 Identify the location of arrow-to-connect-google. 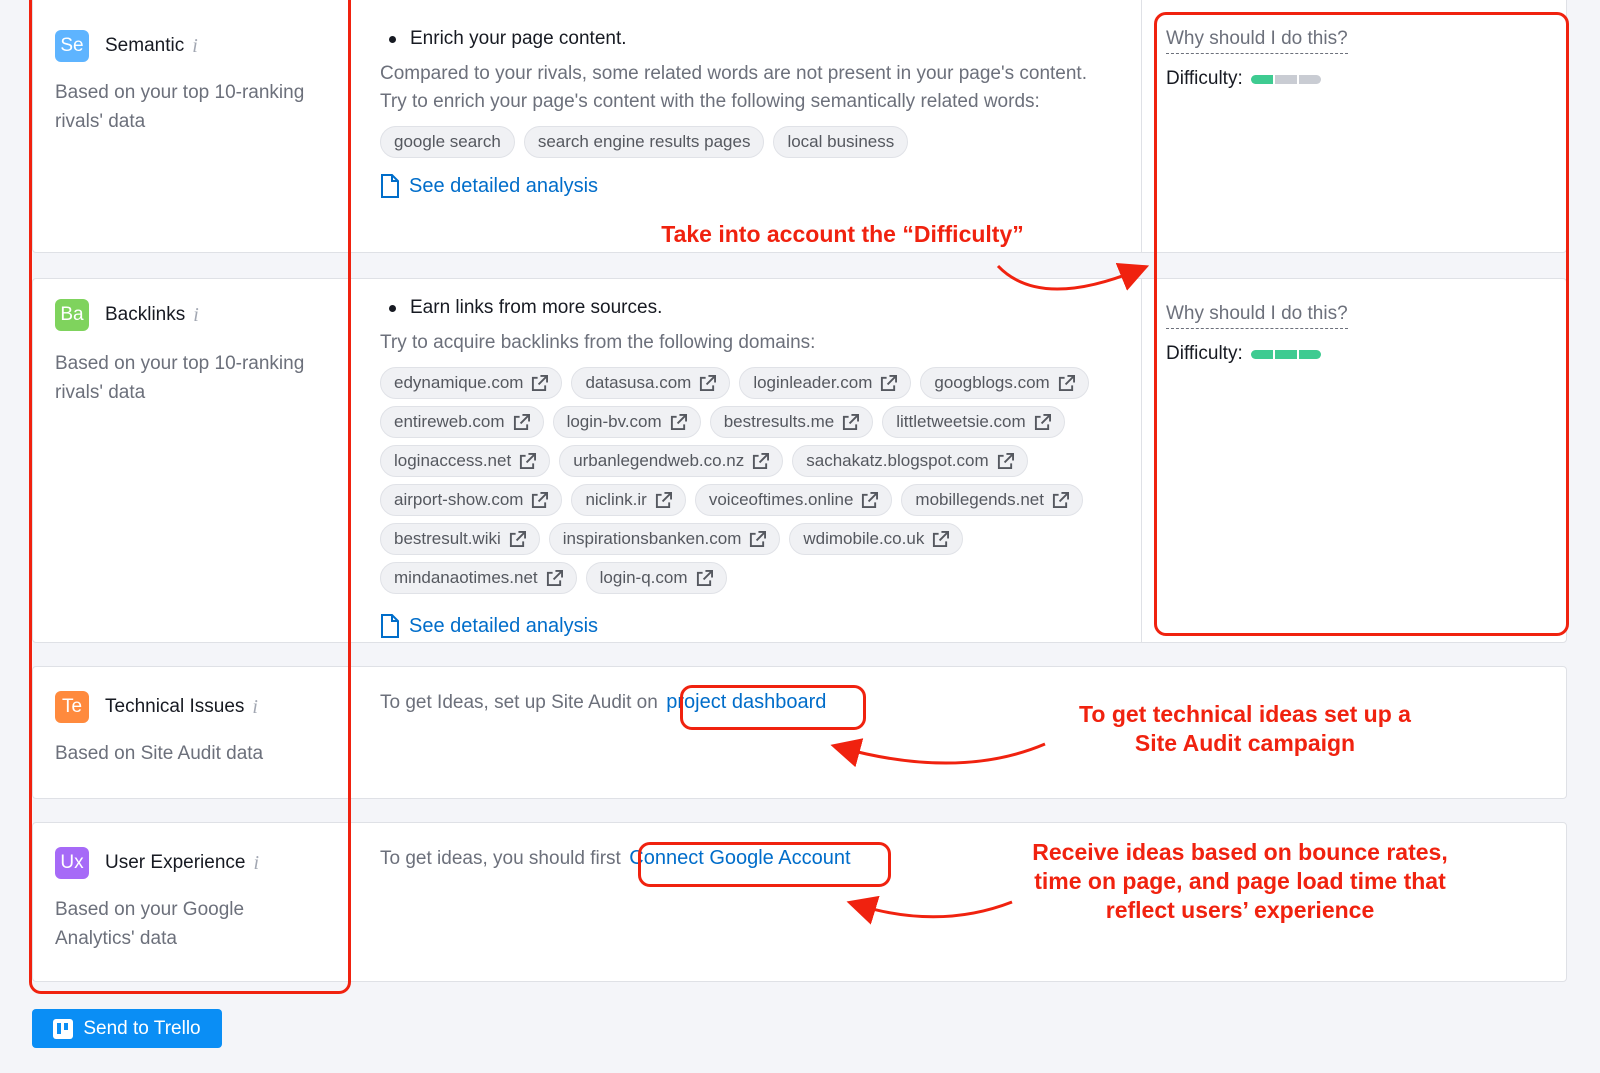
(929, 910).